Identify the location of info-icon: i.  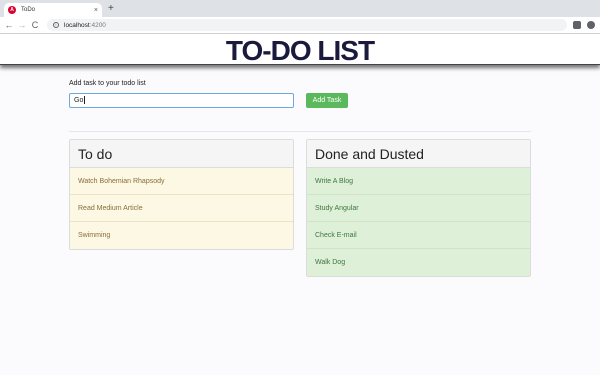
(56, 25).